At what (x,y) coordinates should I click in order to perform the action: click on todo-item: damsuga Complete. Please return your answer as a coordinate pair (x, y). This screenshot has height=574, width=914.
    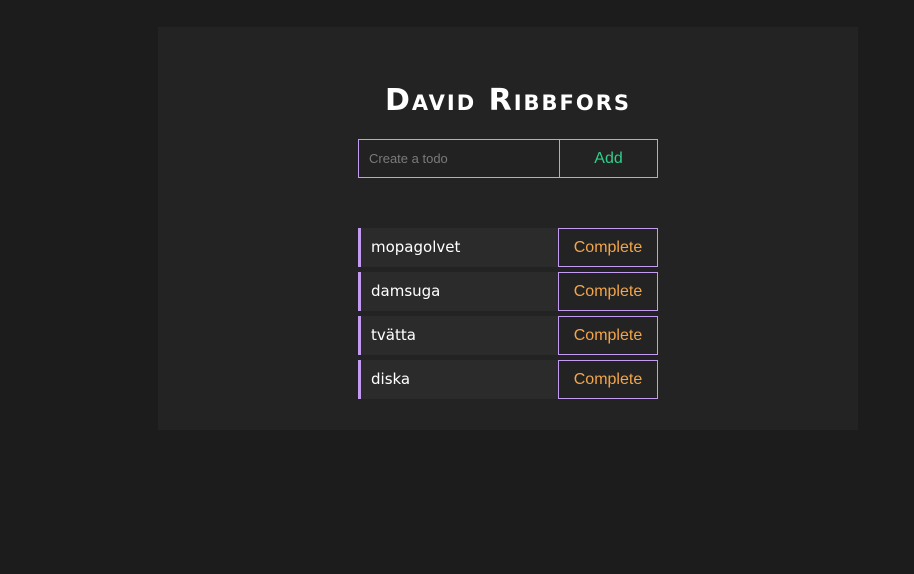
    Looking at the image, I should click on (508, 291).